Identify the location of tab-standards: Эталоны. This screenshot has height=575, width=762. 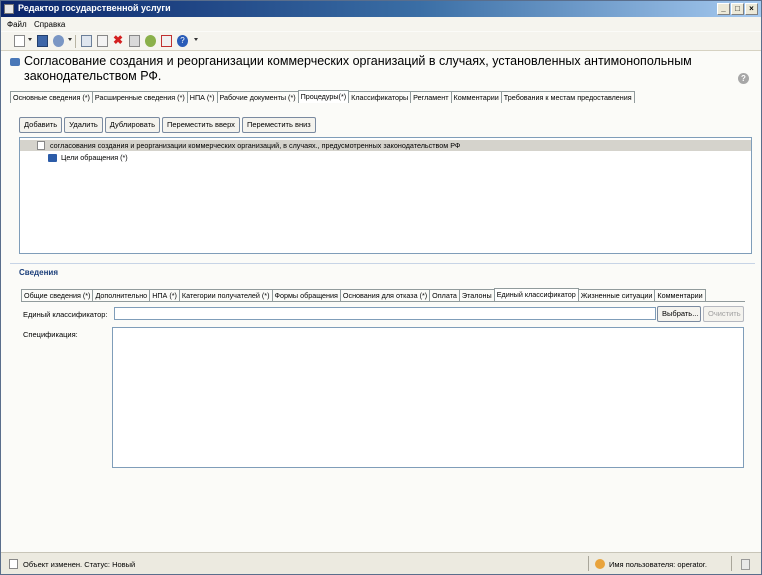
(476, 295).